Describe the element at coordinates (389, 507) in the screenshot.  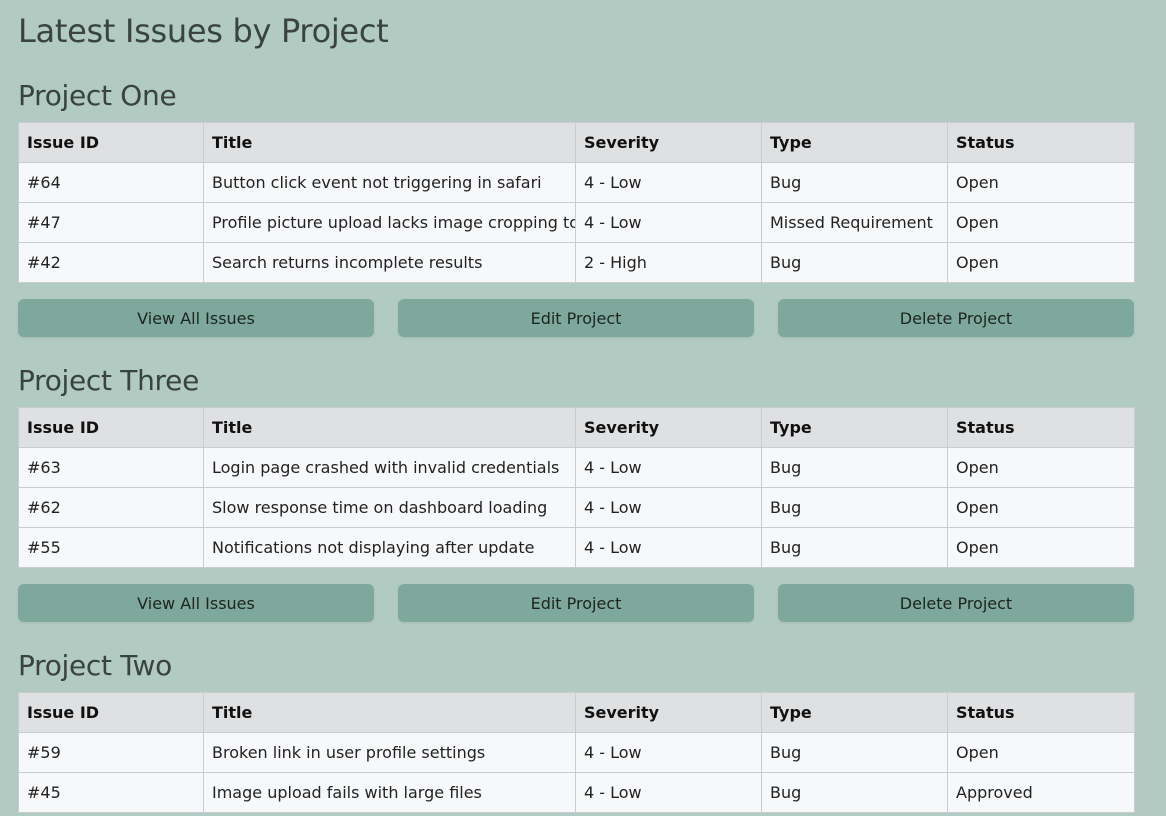
I see `issue-title: Slow response time on dashboard loading` at that location.